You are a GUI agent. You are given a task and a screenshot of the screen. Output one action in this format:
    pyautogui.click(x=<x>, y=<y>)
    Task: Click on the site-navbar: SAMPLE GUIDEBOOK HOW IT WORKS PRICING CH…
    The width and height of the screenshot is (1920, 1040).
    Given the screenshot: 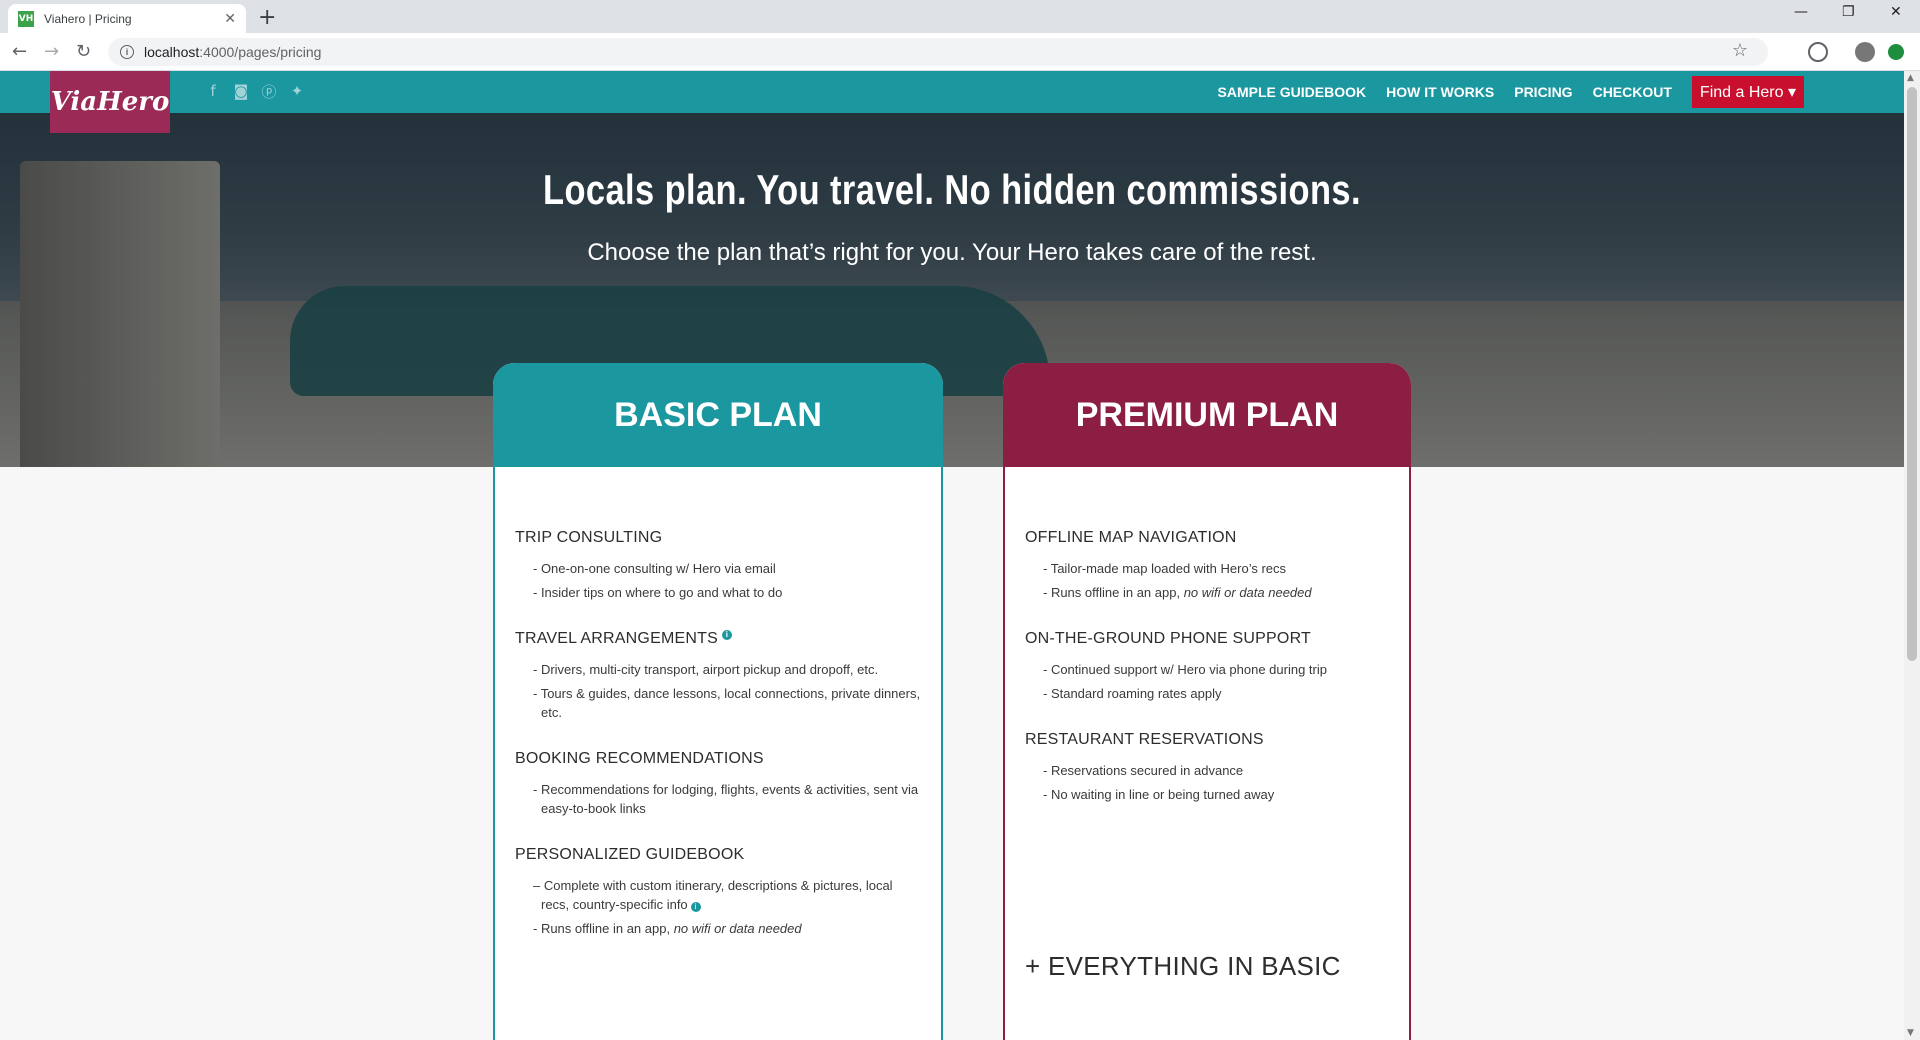 What is the action you would take?
    pyautogui.click(x=952, y=92)
    